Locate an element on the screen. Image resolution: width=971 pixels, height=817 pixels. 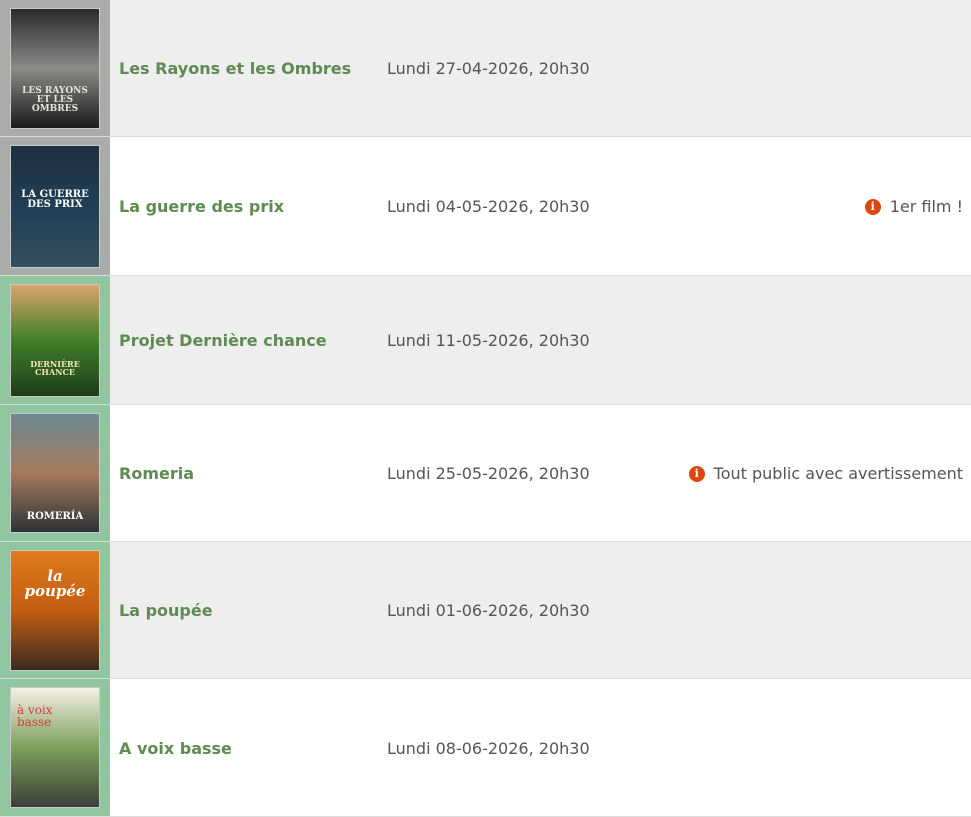
film-title-link: Projet Dernière chance is located at coordinates (223, 340).